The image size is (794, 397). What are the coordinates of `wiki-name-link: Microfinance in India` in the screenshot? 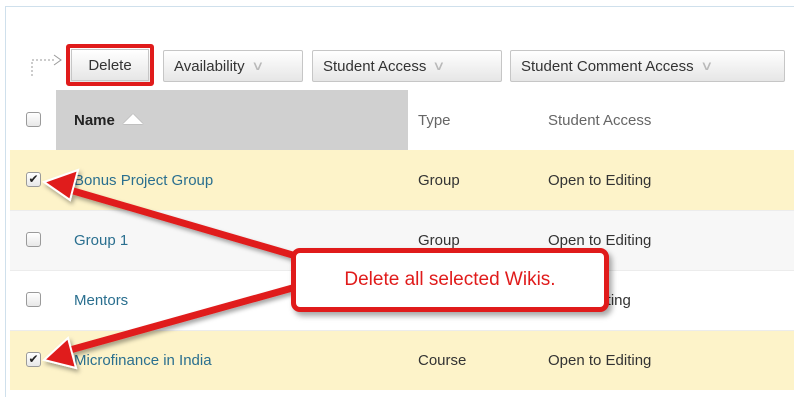 It's located at (143, 360).